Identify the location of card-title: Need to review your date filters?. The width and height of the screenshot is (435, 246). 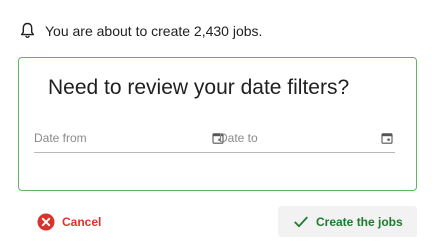
(199, 87).